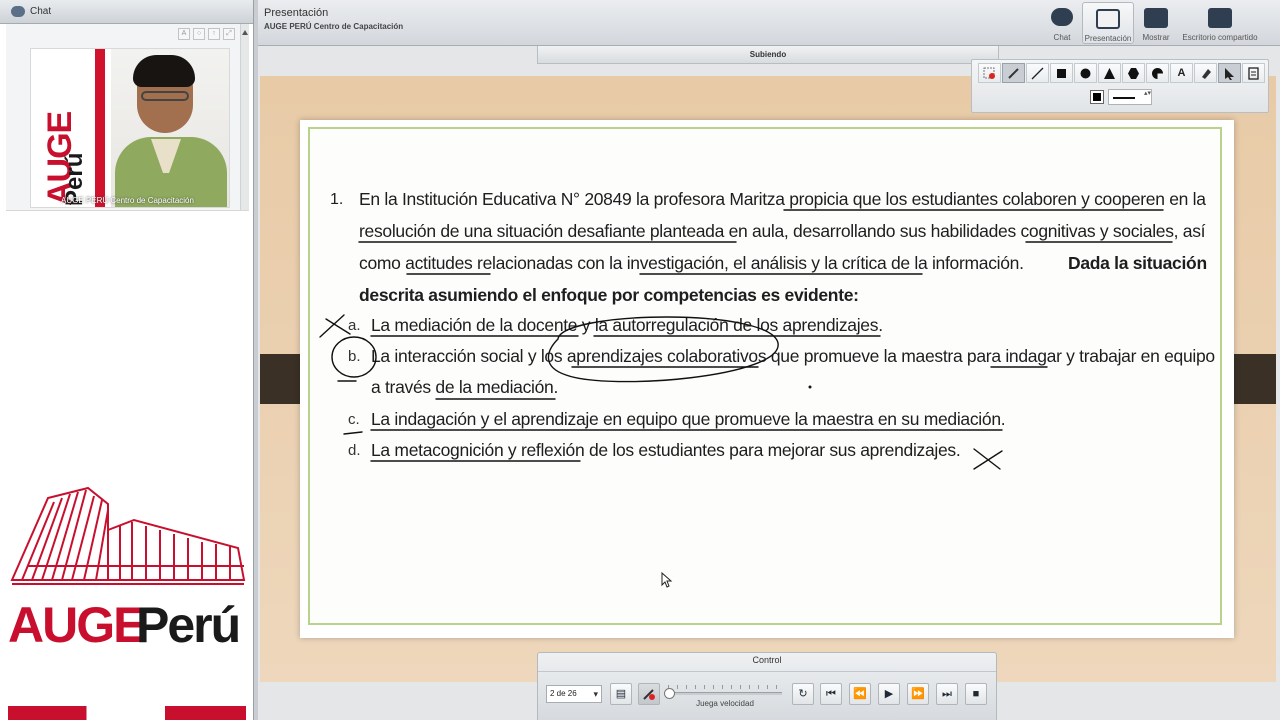 This screenshot has height=720, width=1280. Describe the element at coordinates (574, 694) in the screenshot. I see `page-selector: 2 de 26` at that location.